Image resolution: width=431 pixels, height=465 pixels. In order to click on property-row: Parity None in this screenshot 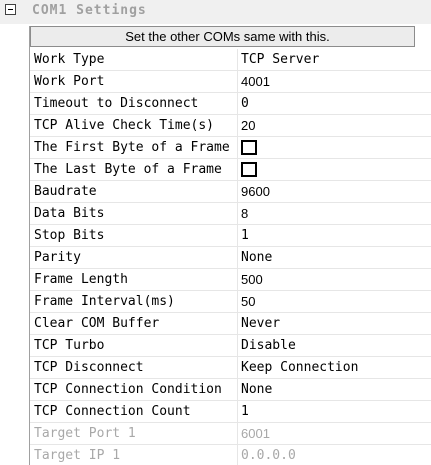, I will do `click(230, 258)`.